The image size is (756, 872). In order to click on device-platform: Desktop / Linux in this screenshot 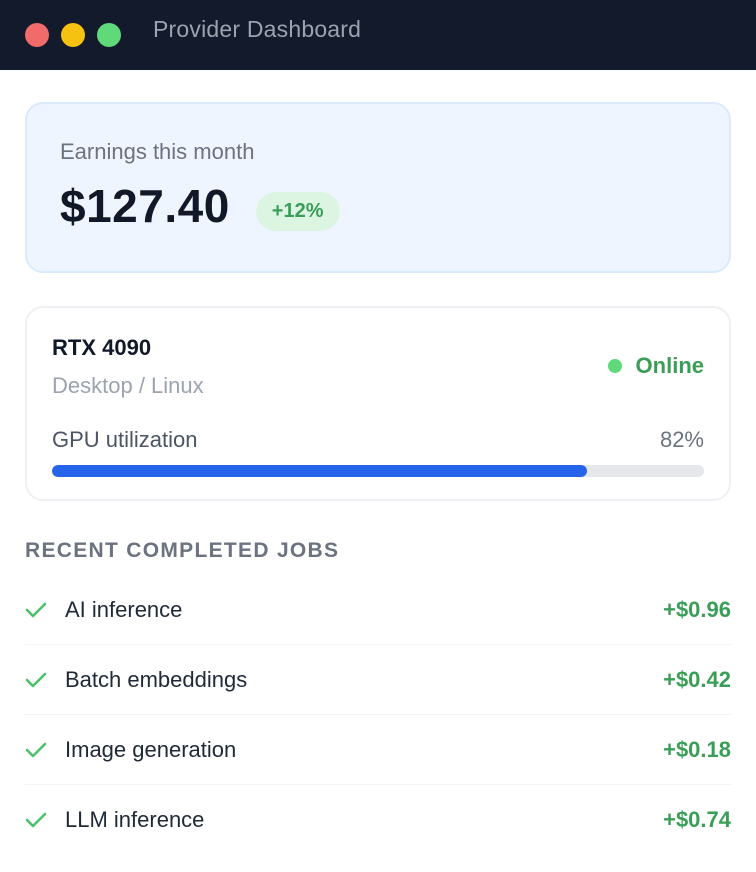, I will do `click(128, 385)`.